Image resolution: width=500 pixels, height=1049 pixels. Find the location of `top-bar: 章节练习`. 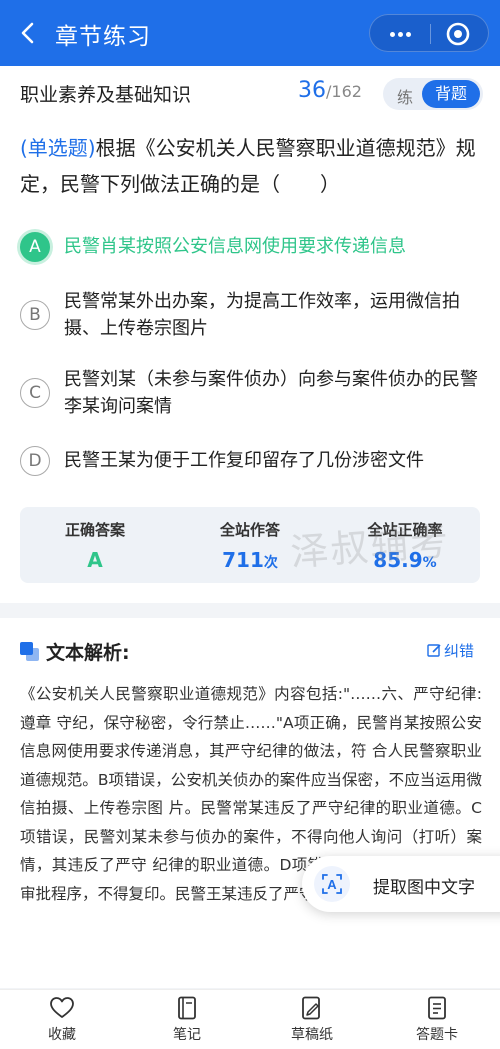

top-bar: 章节练习 is located at coordinates (250, 33).